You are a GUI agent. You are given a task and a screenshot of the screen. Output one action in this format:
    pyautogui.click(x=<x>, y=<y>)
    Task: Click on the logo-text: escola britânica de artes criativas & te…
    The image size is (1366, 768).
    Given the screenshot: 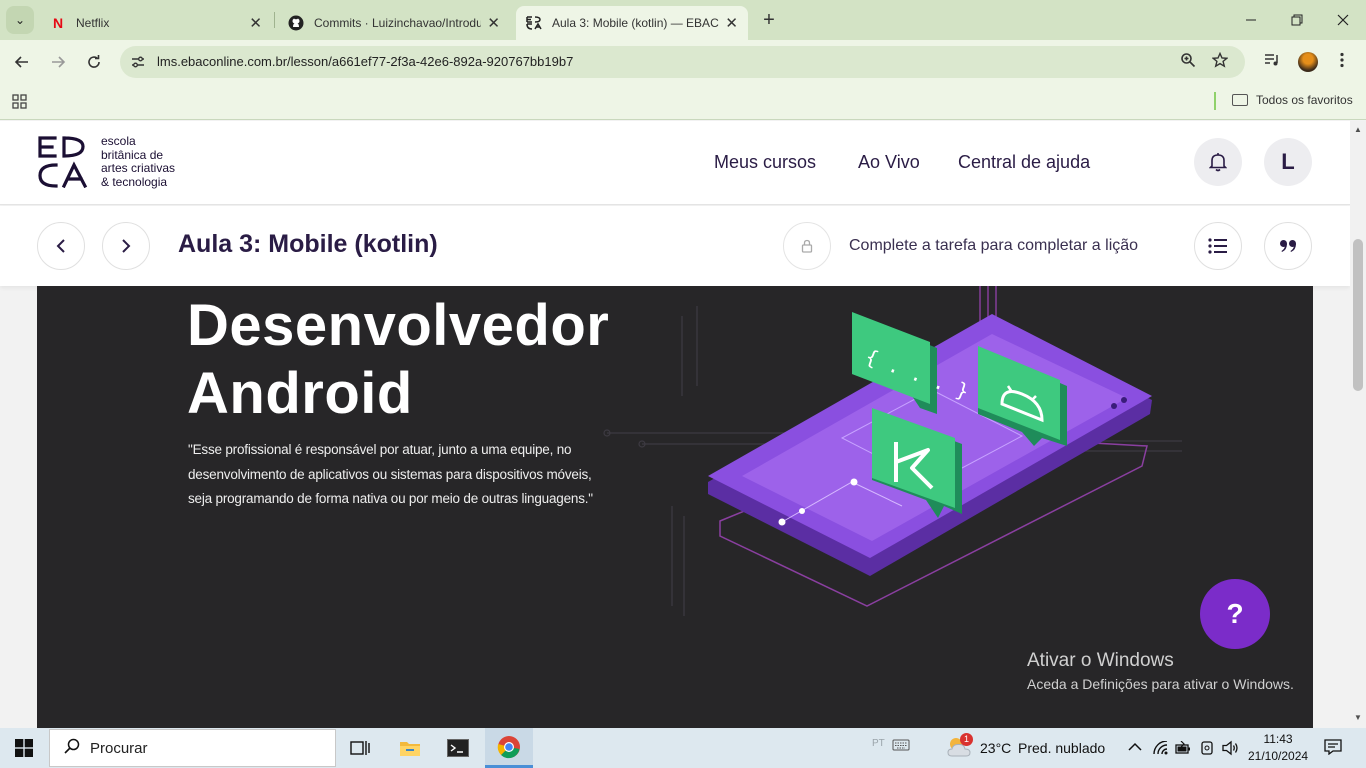 What is the action you would take?
    pyautogui.click(x=138, y=161)
    